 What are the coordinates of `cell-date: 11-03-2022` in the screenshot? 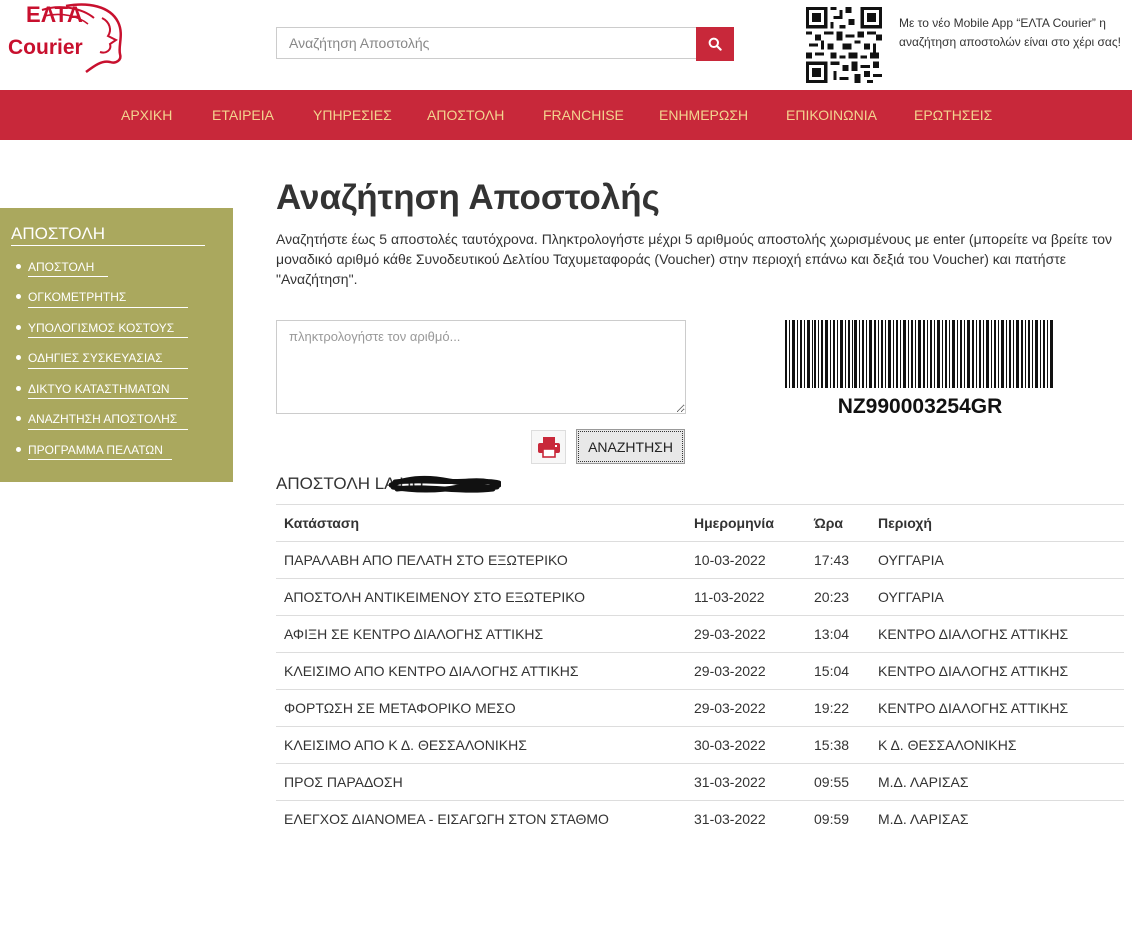 It's located at (746, 597).